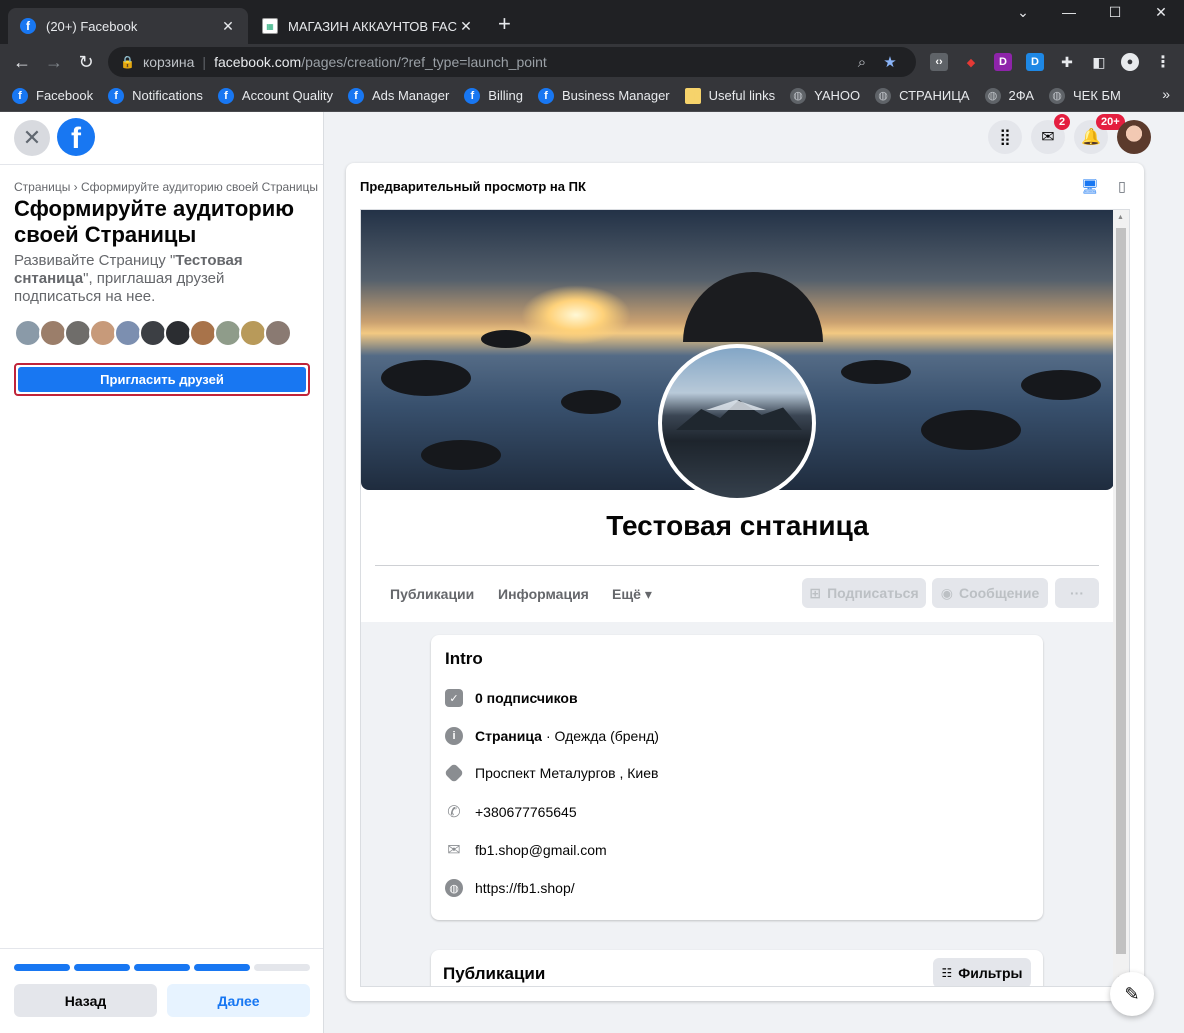  What do you see at coordinates (86, 62) in the screenshot?
I see `reload-icon: ↻` at bounding box center [86, 62].